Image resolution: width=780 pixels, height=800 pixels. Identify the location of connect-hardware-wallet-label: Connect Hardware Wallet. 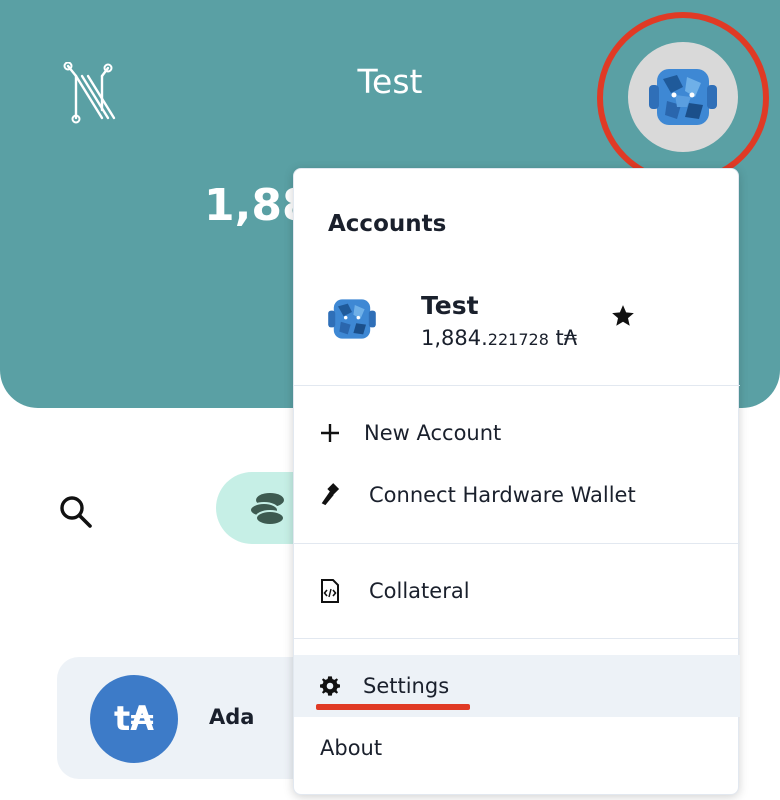
(502, 495).